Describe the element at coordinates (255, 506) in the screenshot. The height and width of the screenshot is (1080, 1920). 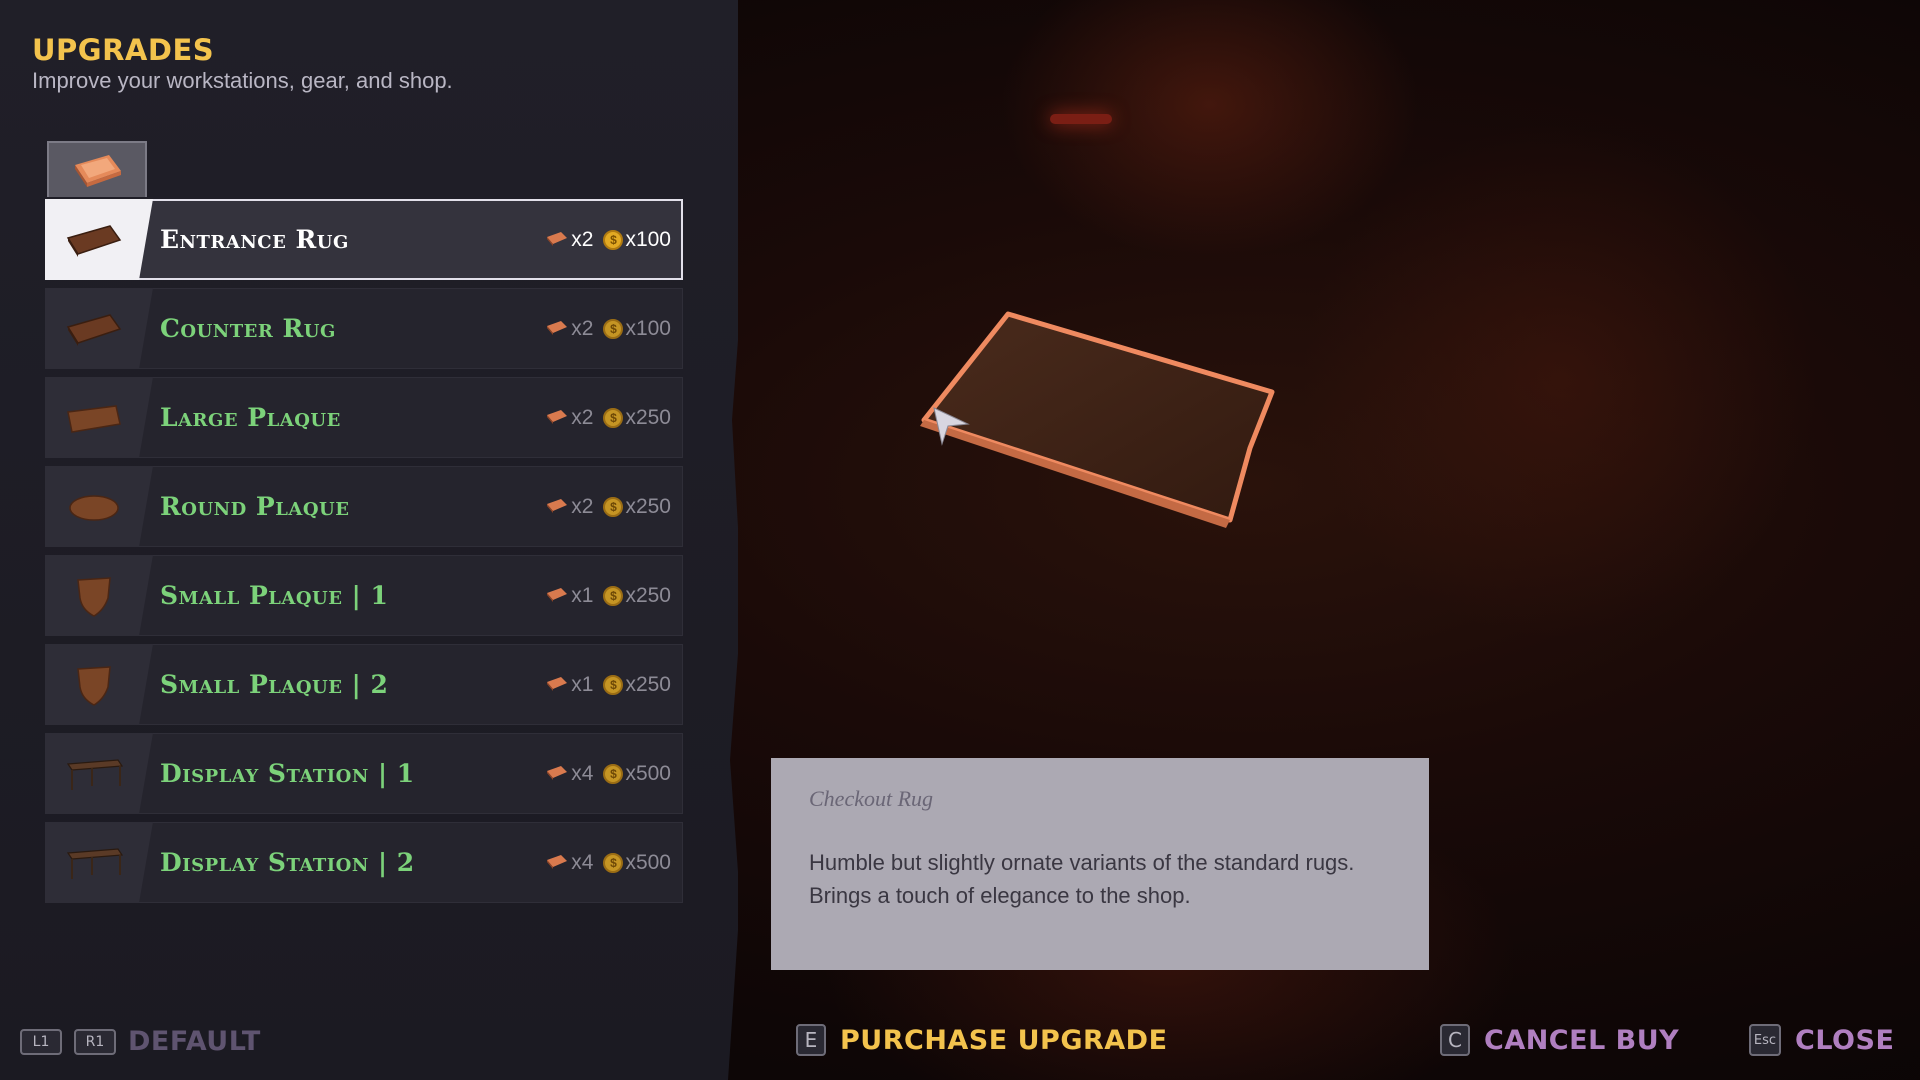
I see `item-name: Round Plaque` at that location.